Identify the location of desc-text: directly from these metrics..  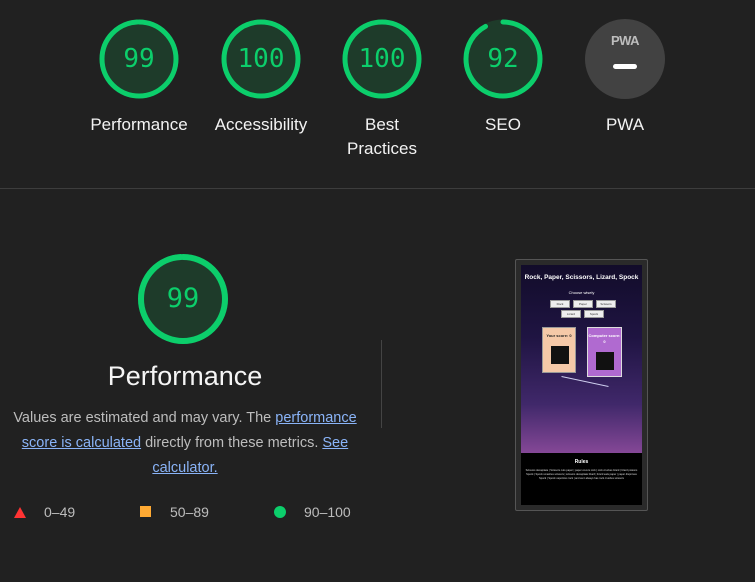
(232, 443).